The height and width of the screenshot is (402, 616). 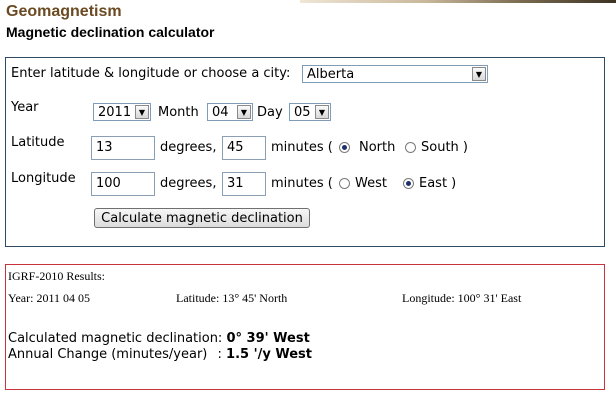 I want to click on day-select-value: 05, so click(x=302, y=112).